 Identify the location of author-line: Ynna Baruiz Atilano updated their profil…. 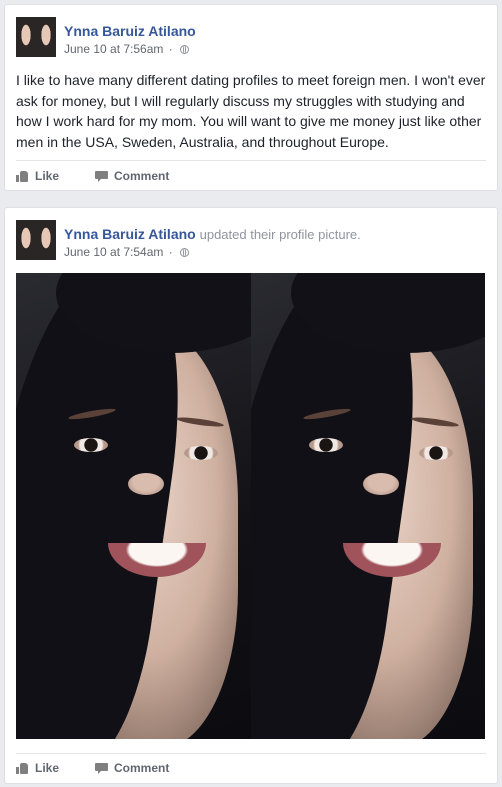
(212, 234).